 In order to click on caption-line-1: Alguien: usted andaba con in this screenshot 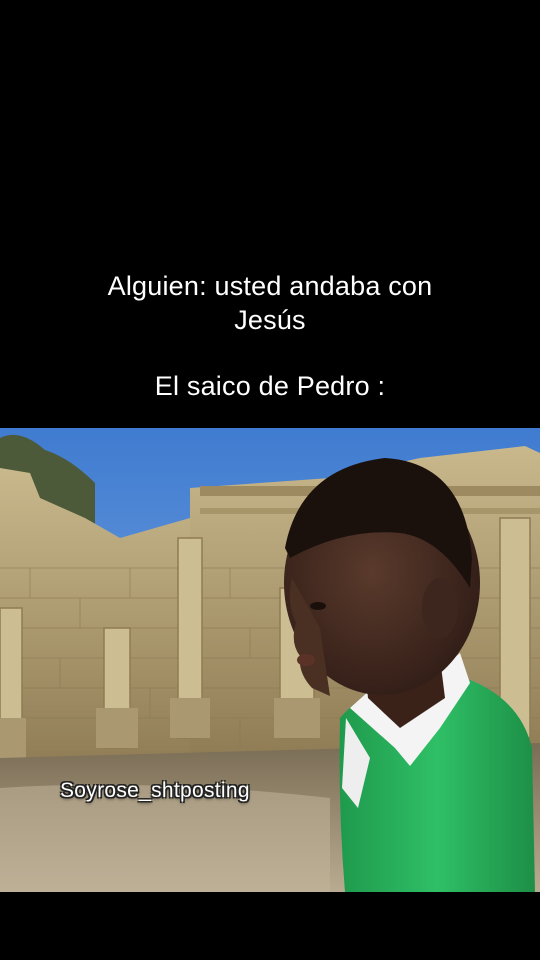, I will do `click(270, 286)`.